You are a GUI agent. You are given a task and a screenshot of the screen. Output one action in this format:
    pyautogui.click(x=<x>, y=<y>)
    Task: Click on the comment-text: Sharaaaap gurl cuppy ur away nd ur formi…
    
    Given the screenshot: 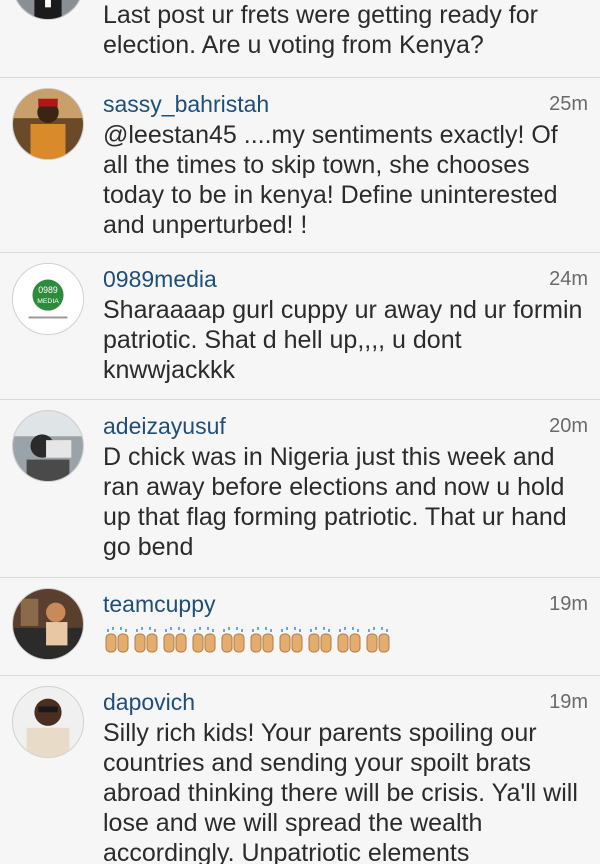 What is the action you would take?
    pyautogui.click(x=343, y=340)
    